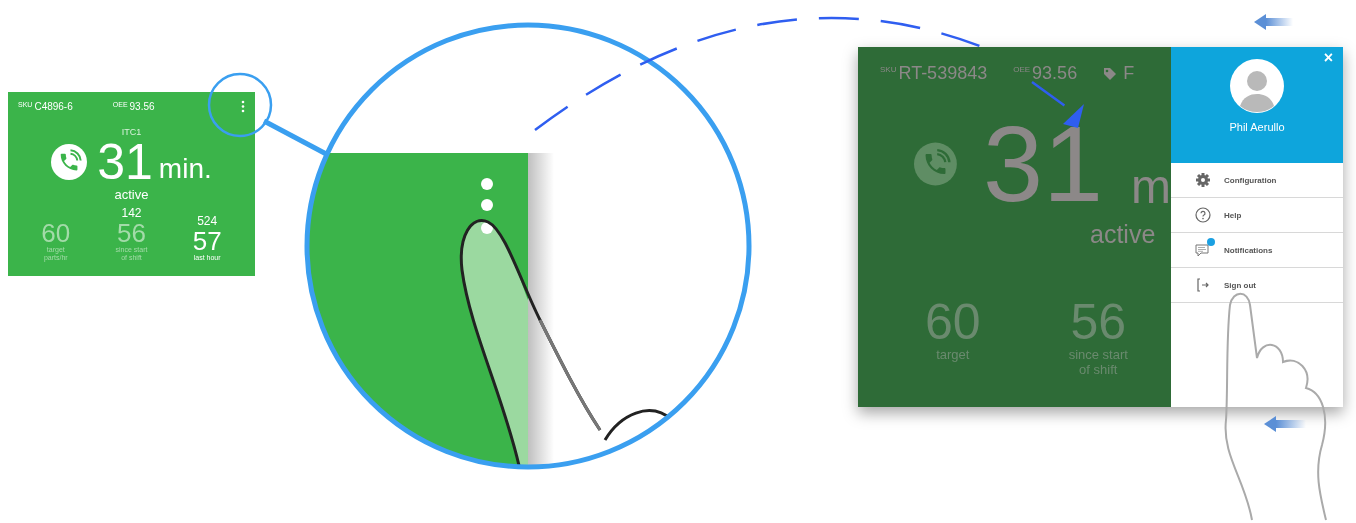  I want to click on station-name: ITC1, so click(131, 132).